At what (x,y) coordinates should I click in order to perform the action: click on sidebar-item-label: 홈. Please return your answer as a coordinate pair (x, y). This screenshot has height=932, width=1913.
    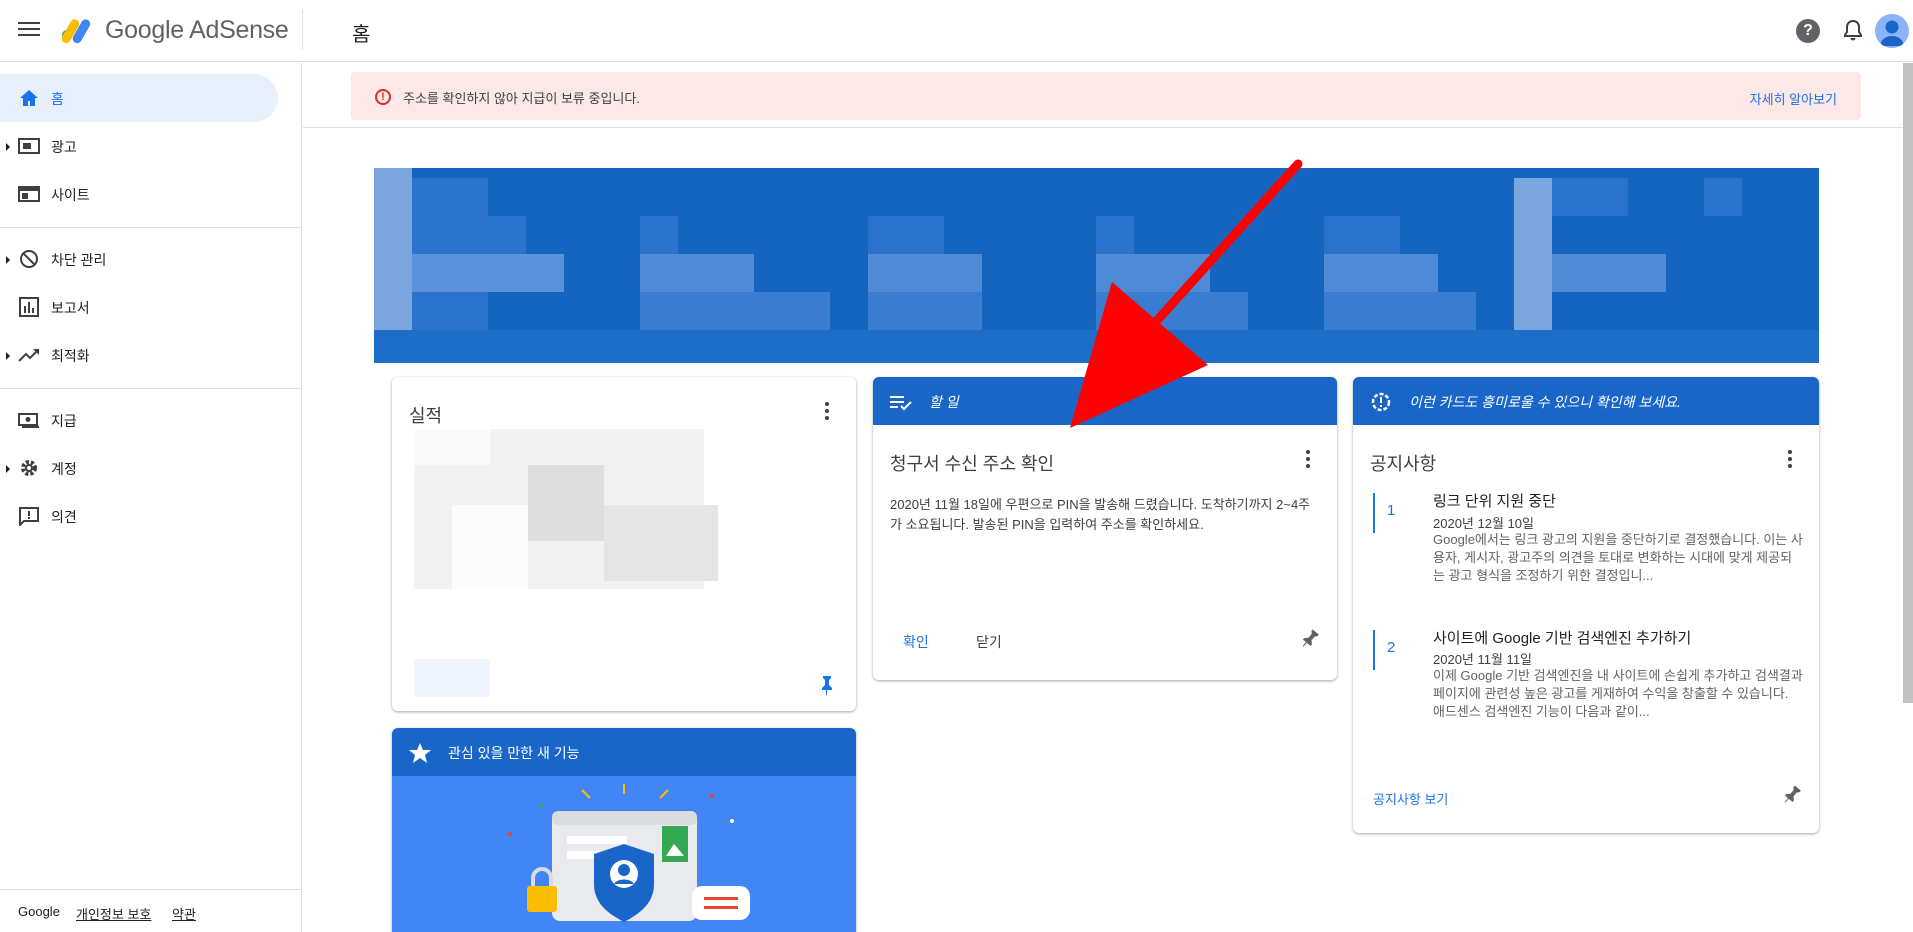
    Looking at the image, I should click on (57, 99).